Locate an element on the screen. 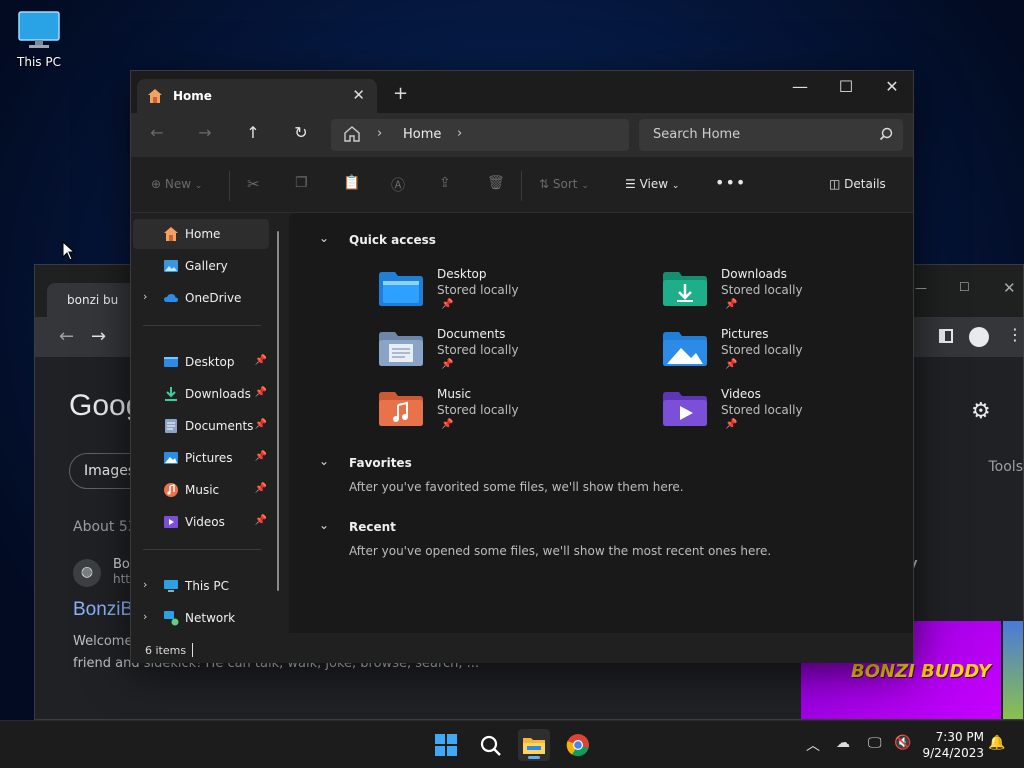 Image resolution: width=1024 pixels, height=768 pixels. nav-item-home: Home is located at coordinates (201, 234).